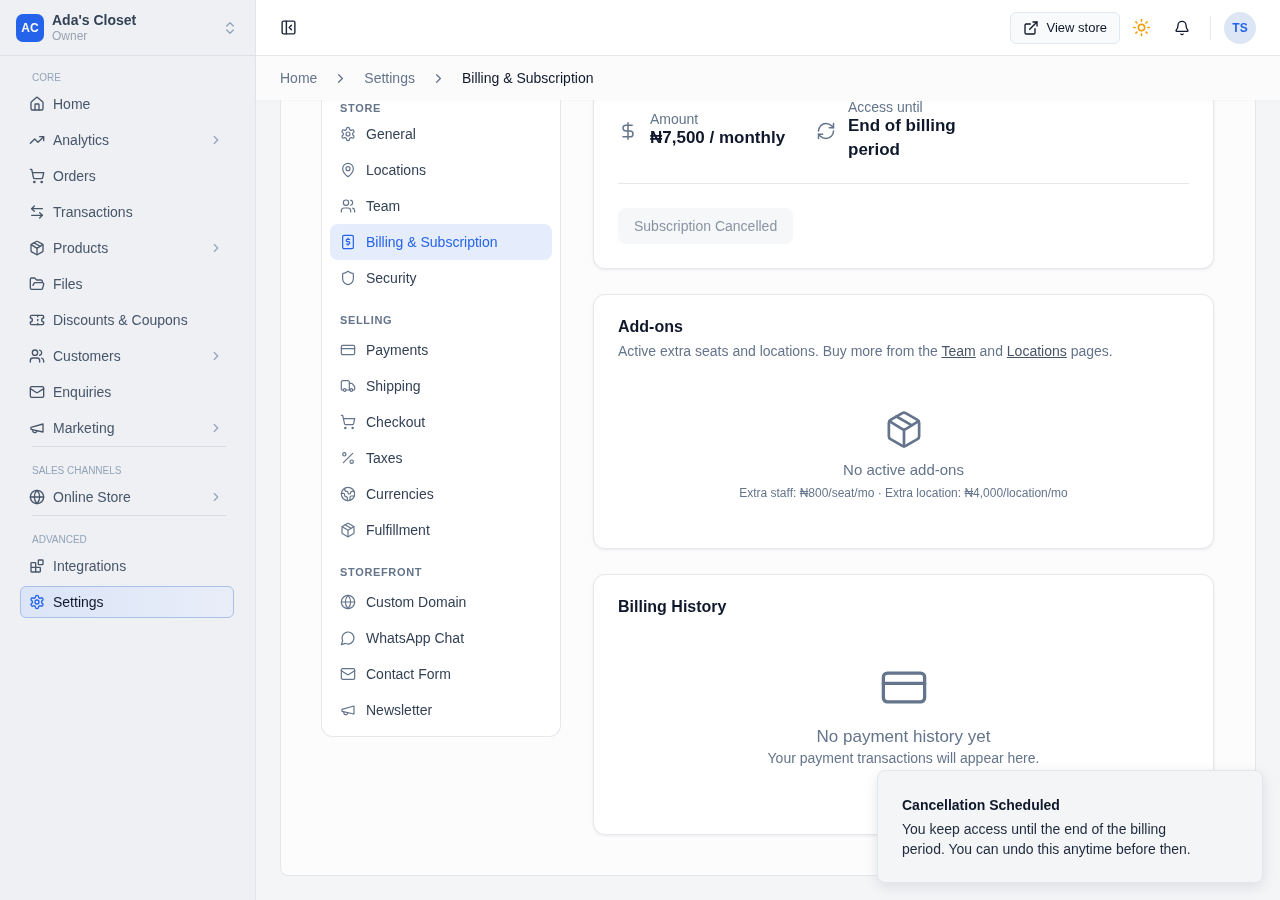  Describe the element at coordinates (1240, 27) in the screenshot. I see `user-avatar: TS` at that location.